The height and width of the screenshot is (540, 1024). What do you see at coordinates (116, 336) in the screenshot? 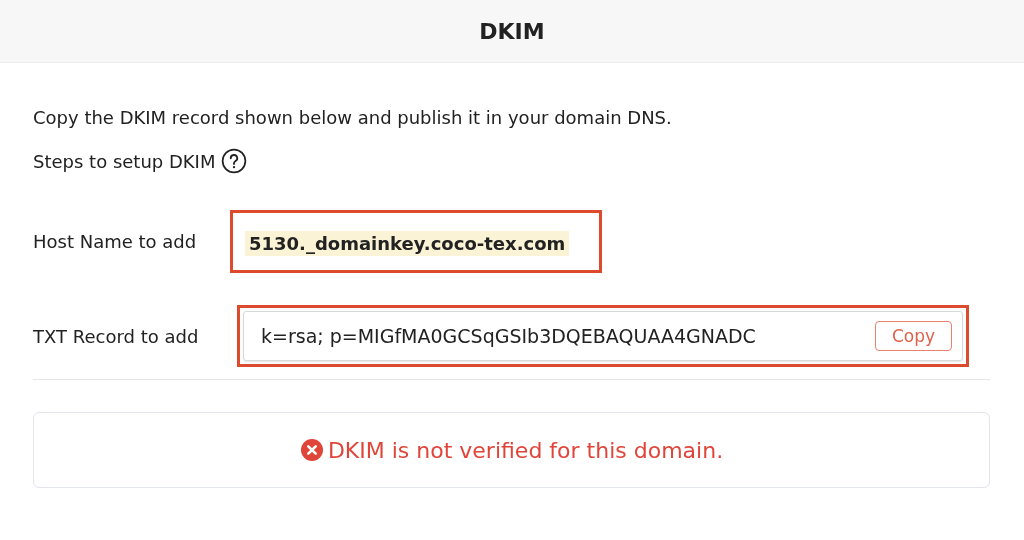
I see `field-label: TXT Record to add` at bounding box center [116, 336].